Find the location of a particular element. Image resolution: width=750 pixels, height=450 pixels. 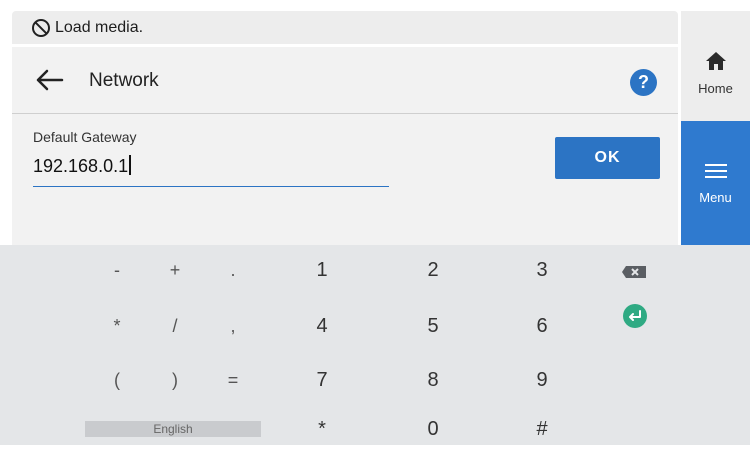

key-period: . is located at coordinates (233, 270).